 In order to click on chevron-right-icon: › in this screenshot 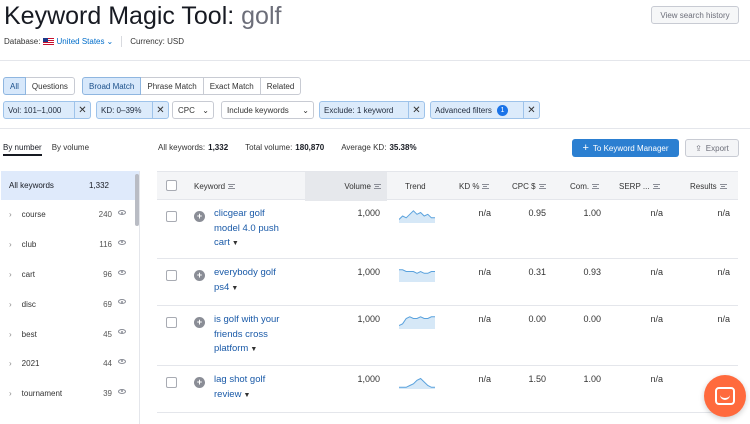, I will do `click(10, 394)`.